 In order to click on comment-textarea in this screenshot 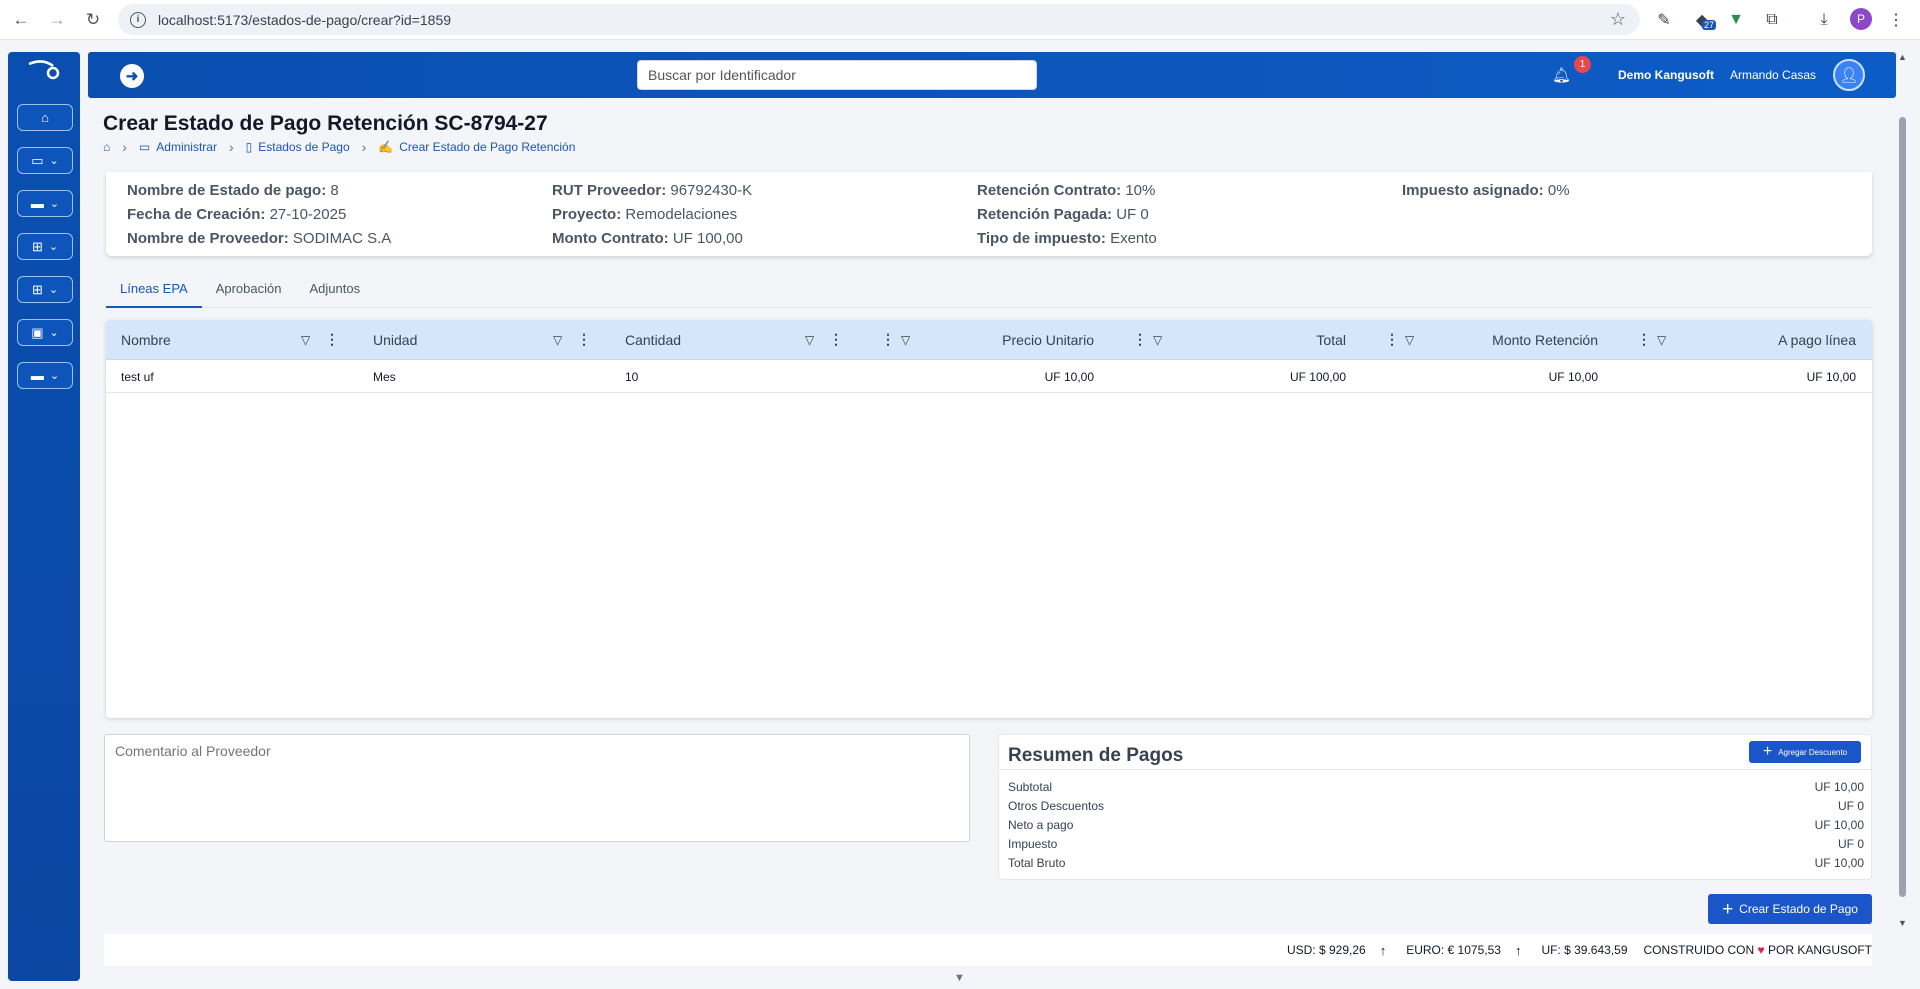, I will do `click(537, 788)`.